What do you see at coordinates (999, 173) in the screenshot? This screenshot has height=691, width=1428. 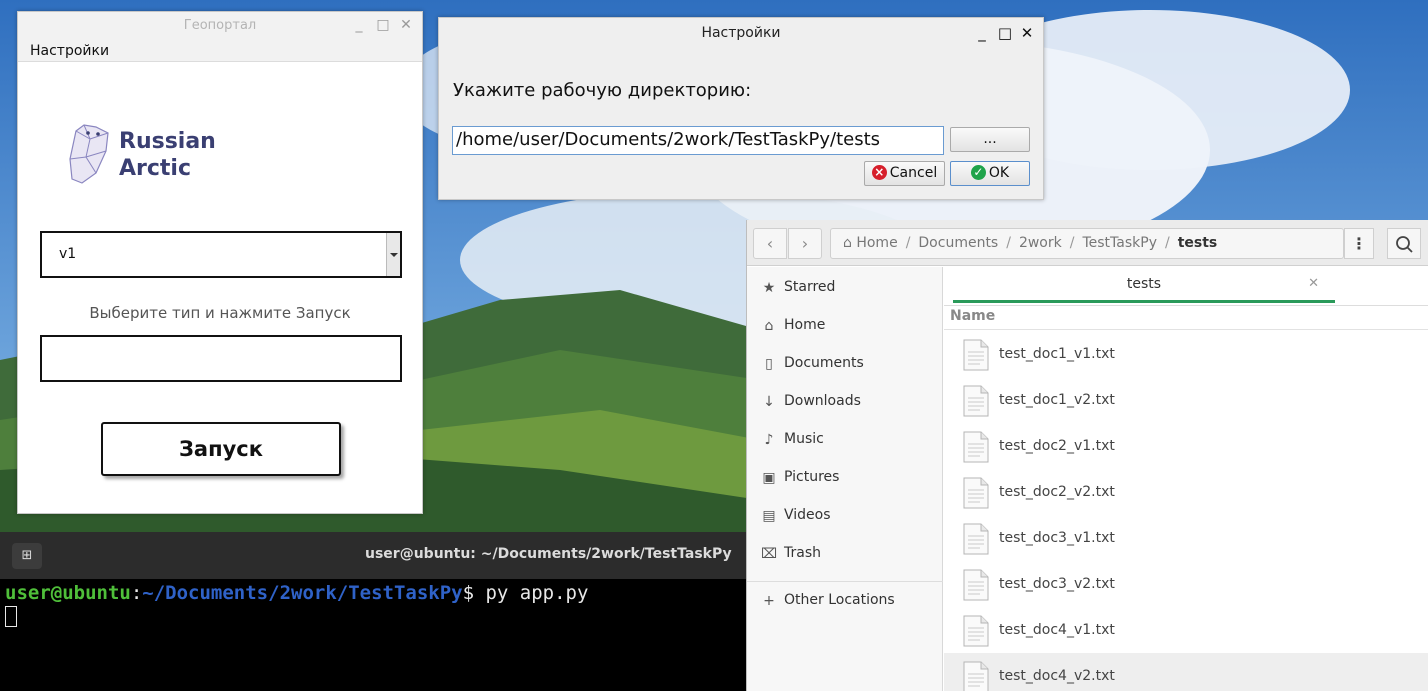 I see `ok-label: OK` at bounding box center [999, 173].